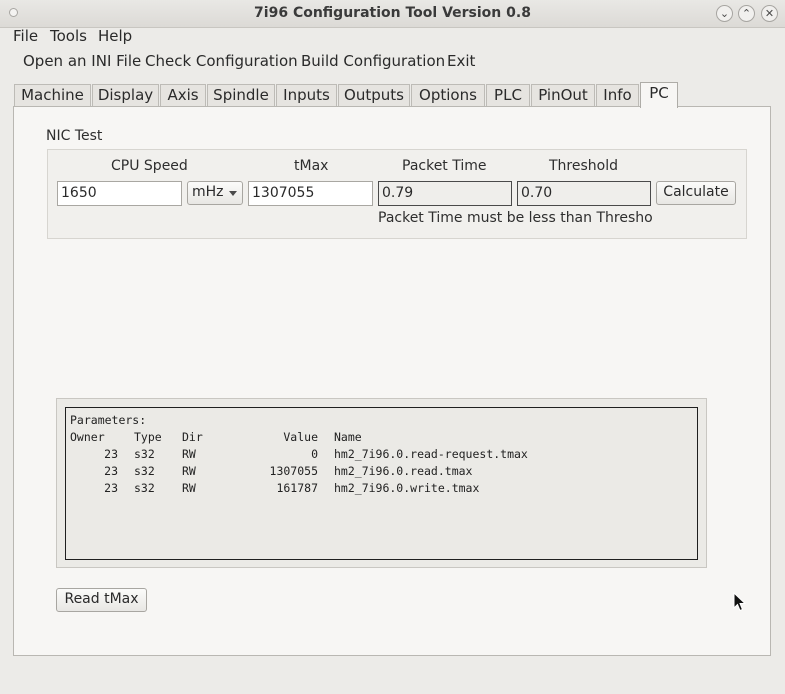 The width and height of the screenshot is (785, 694). What do you see at coordinates (444, 166) in the screenshot?
I see `packet-time-header: Packet Time` at bounding box center [444, 166].